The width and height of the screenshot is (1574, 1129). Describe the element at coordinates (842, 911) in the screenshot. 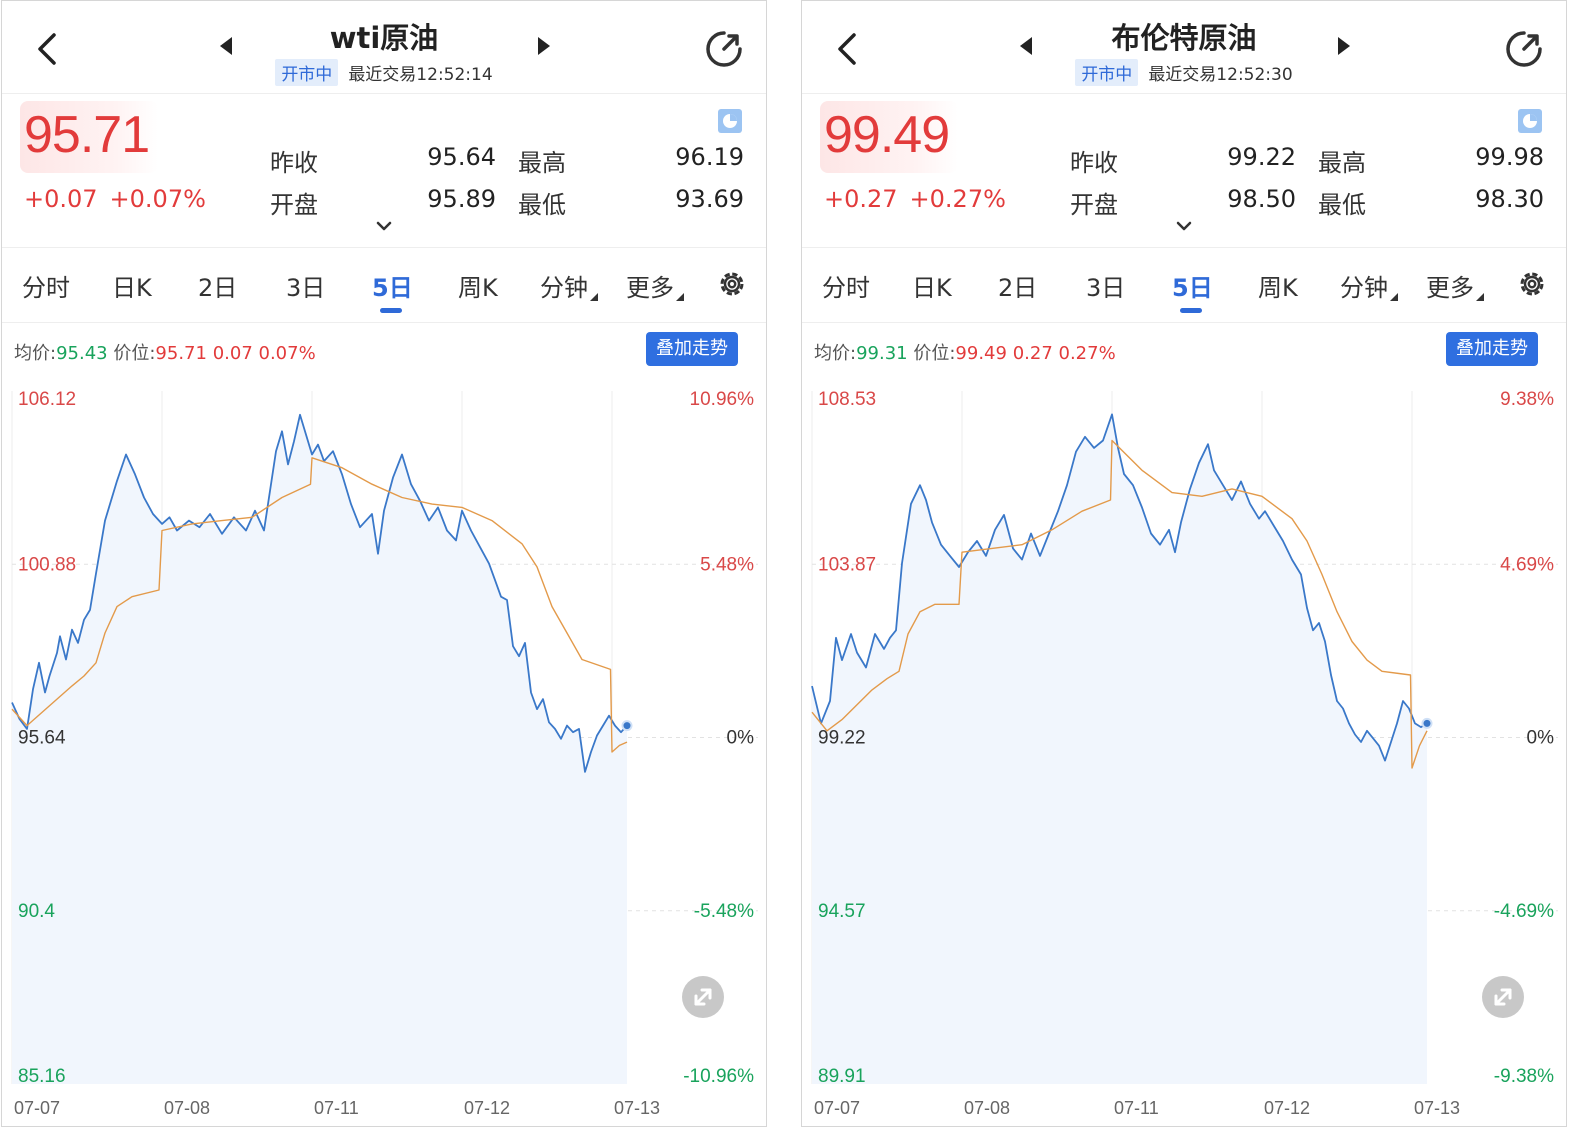

I see `y-axis-left-label: 94.57` at that location.